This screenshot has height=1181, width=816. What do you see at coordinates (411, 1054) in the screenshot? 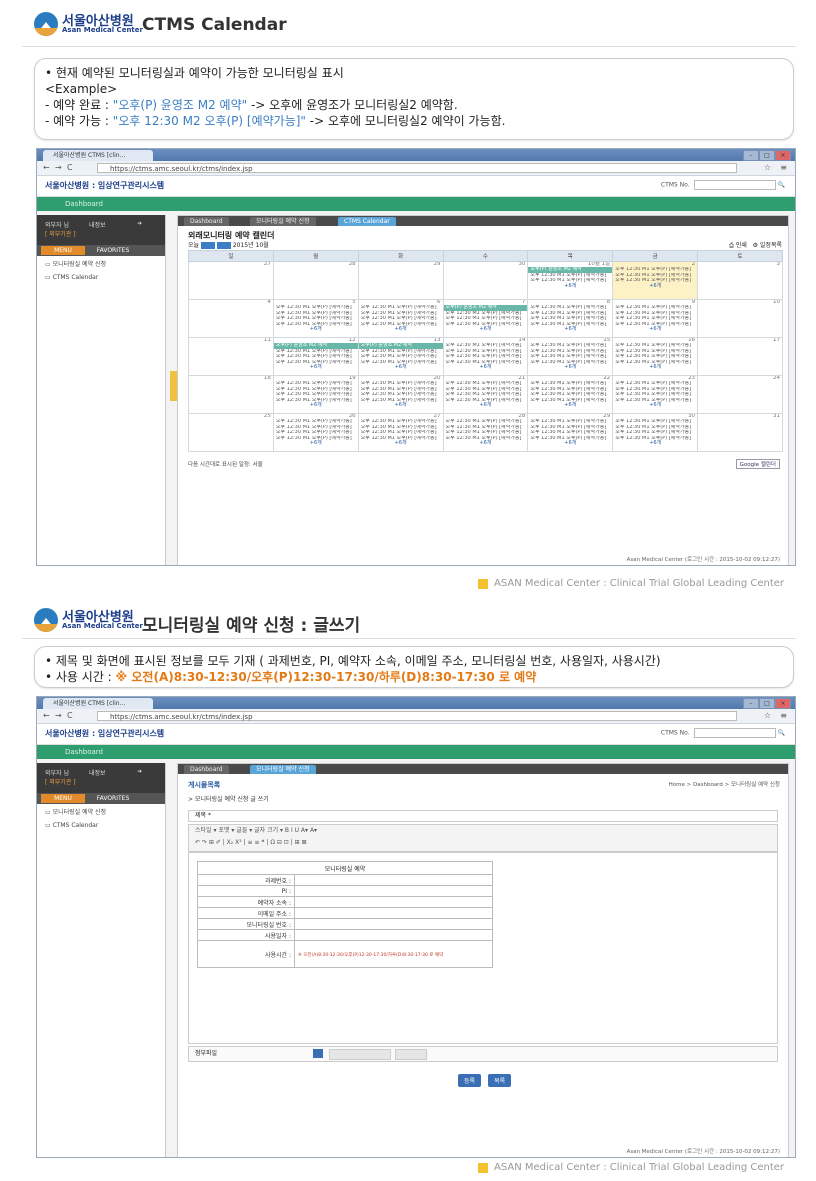
I see `file-browse-button` at bounding box center [411, 1054].